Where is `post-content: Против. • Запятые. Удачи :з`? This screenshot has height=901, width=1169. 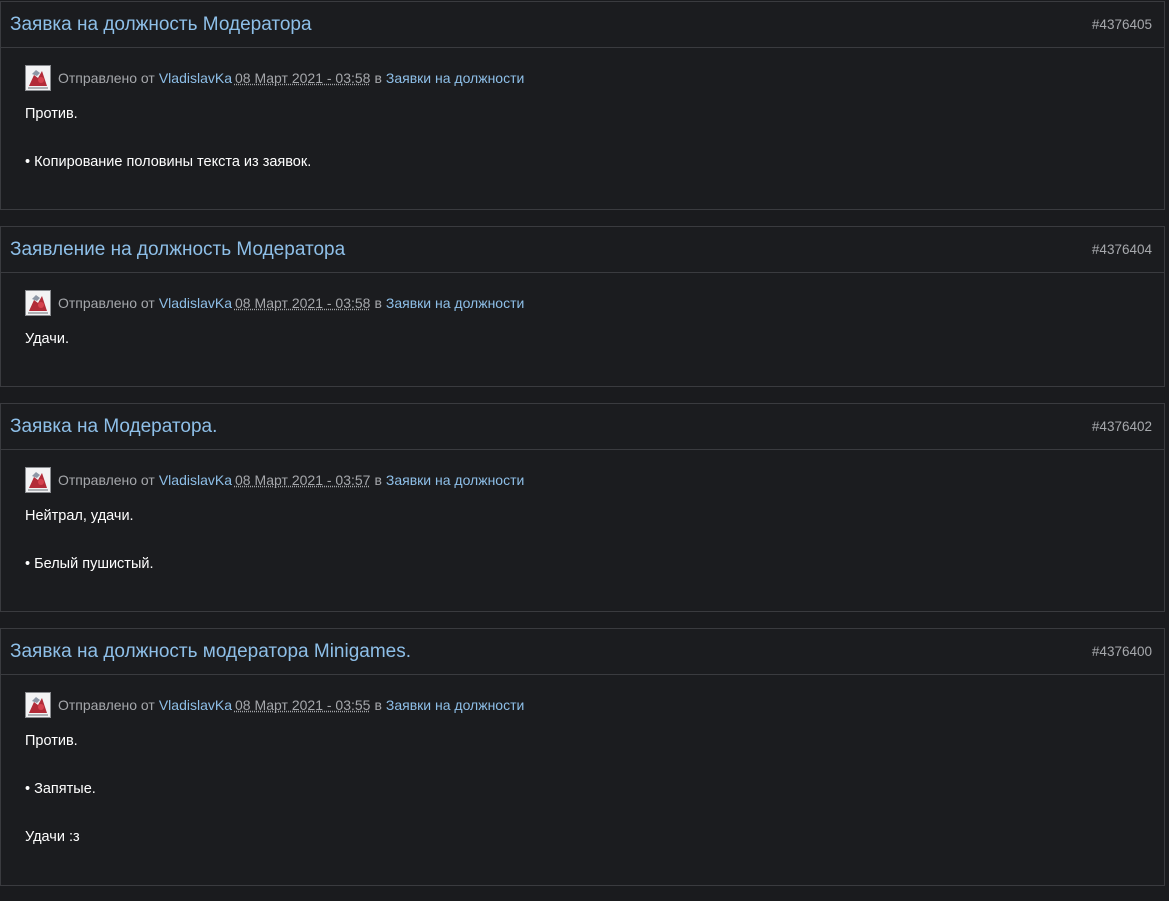
post-content: Против. • Запятые. Удачи :з is located at coordinates (582, 789).